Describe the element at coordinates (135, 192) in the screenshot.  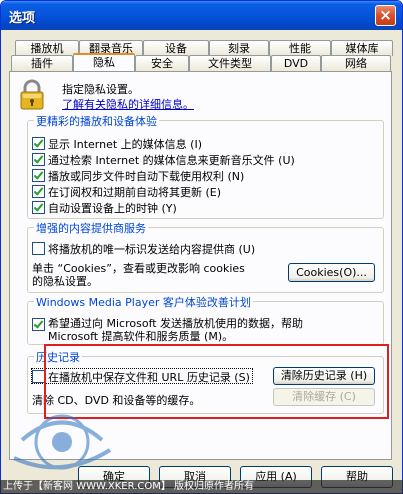
I see `checkbox-label: 在订阅权和过期前自动将其更新 (E)` at that location.